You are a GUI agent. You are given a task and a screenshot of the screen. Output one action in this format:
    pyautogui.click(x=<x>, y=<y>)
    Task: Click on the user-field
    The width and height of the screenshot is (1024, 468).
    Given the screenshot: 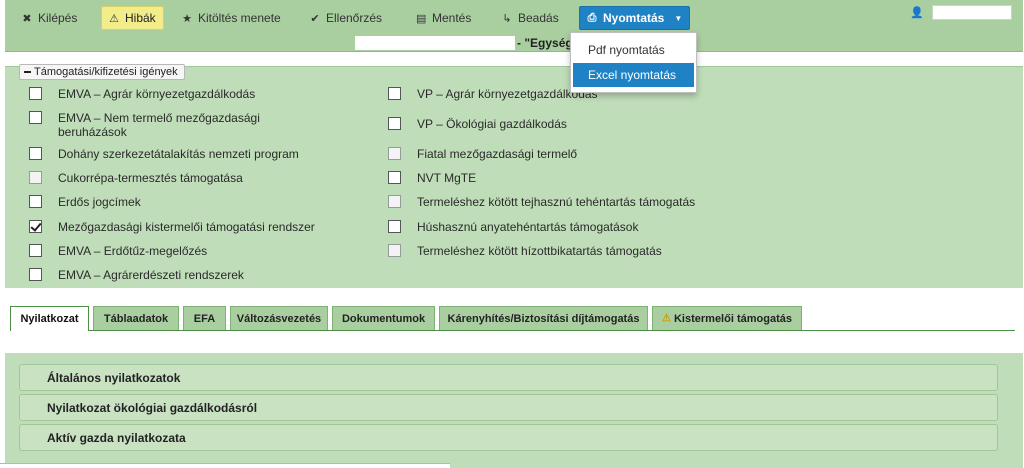 What is the action you would take?
    pyautogui.click(x=972, y=12)
    